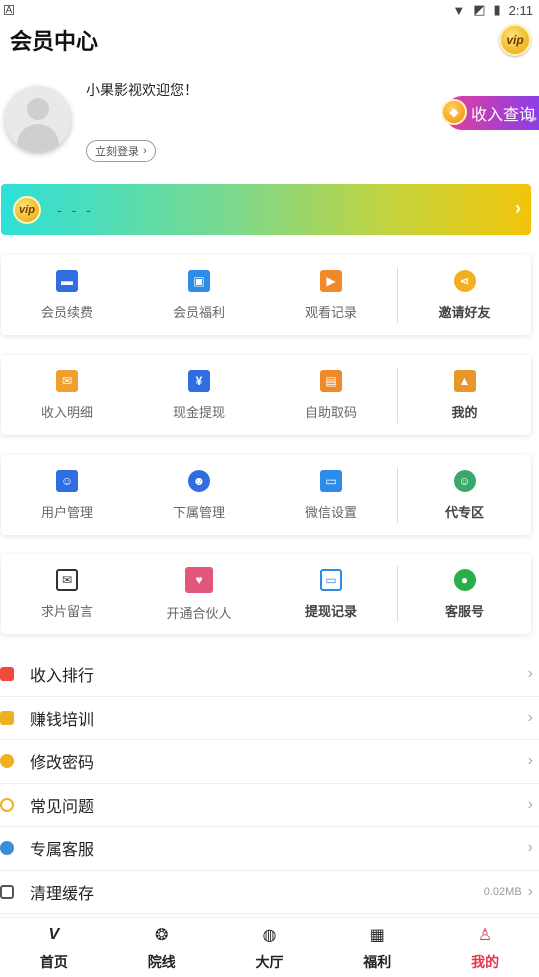  What do you see at coordinates (331, 280) in the screenshot?
I see `tv-icon: ▶` at bounding box center [331, 280].